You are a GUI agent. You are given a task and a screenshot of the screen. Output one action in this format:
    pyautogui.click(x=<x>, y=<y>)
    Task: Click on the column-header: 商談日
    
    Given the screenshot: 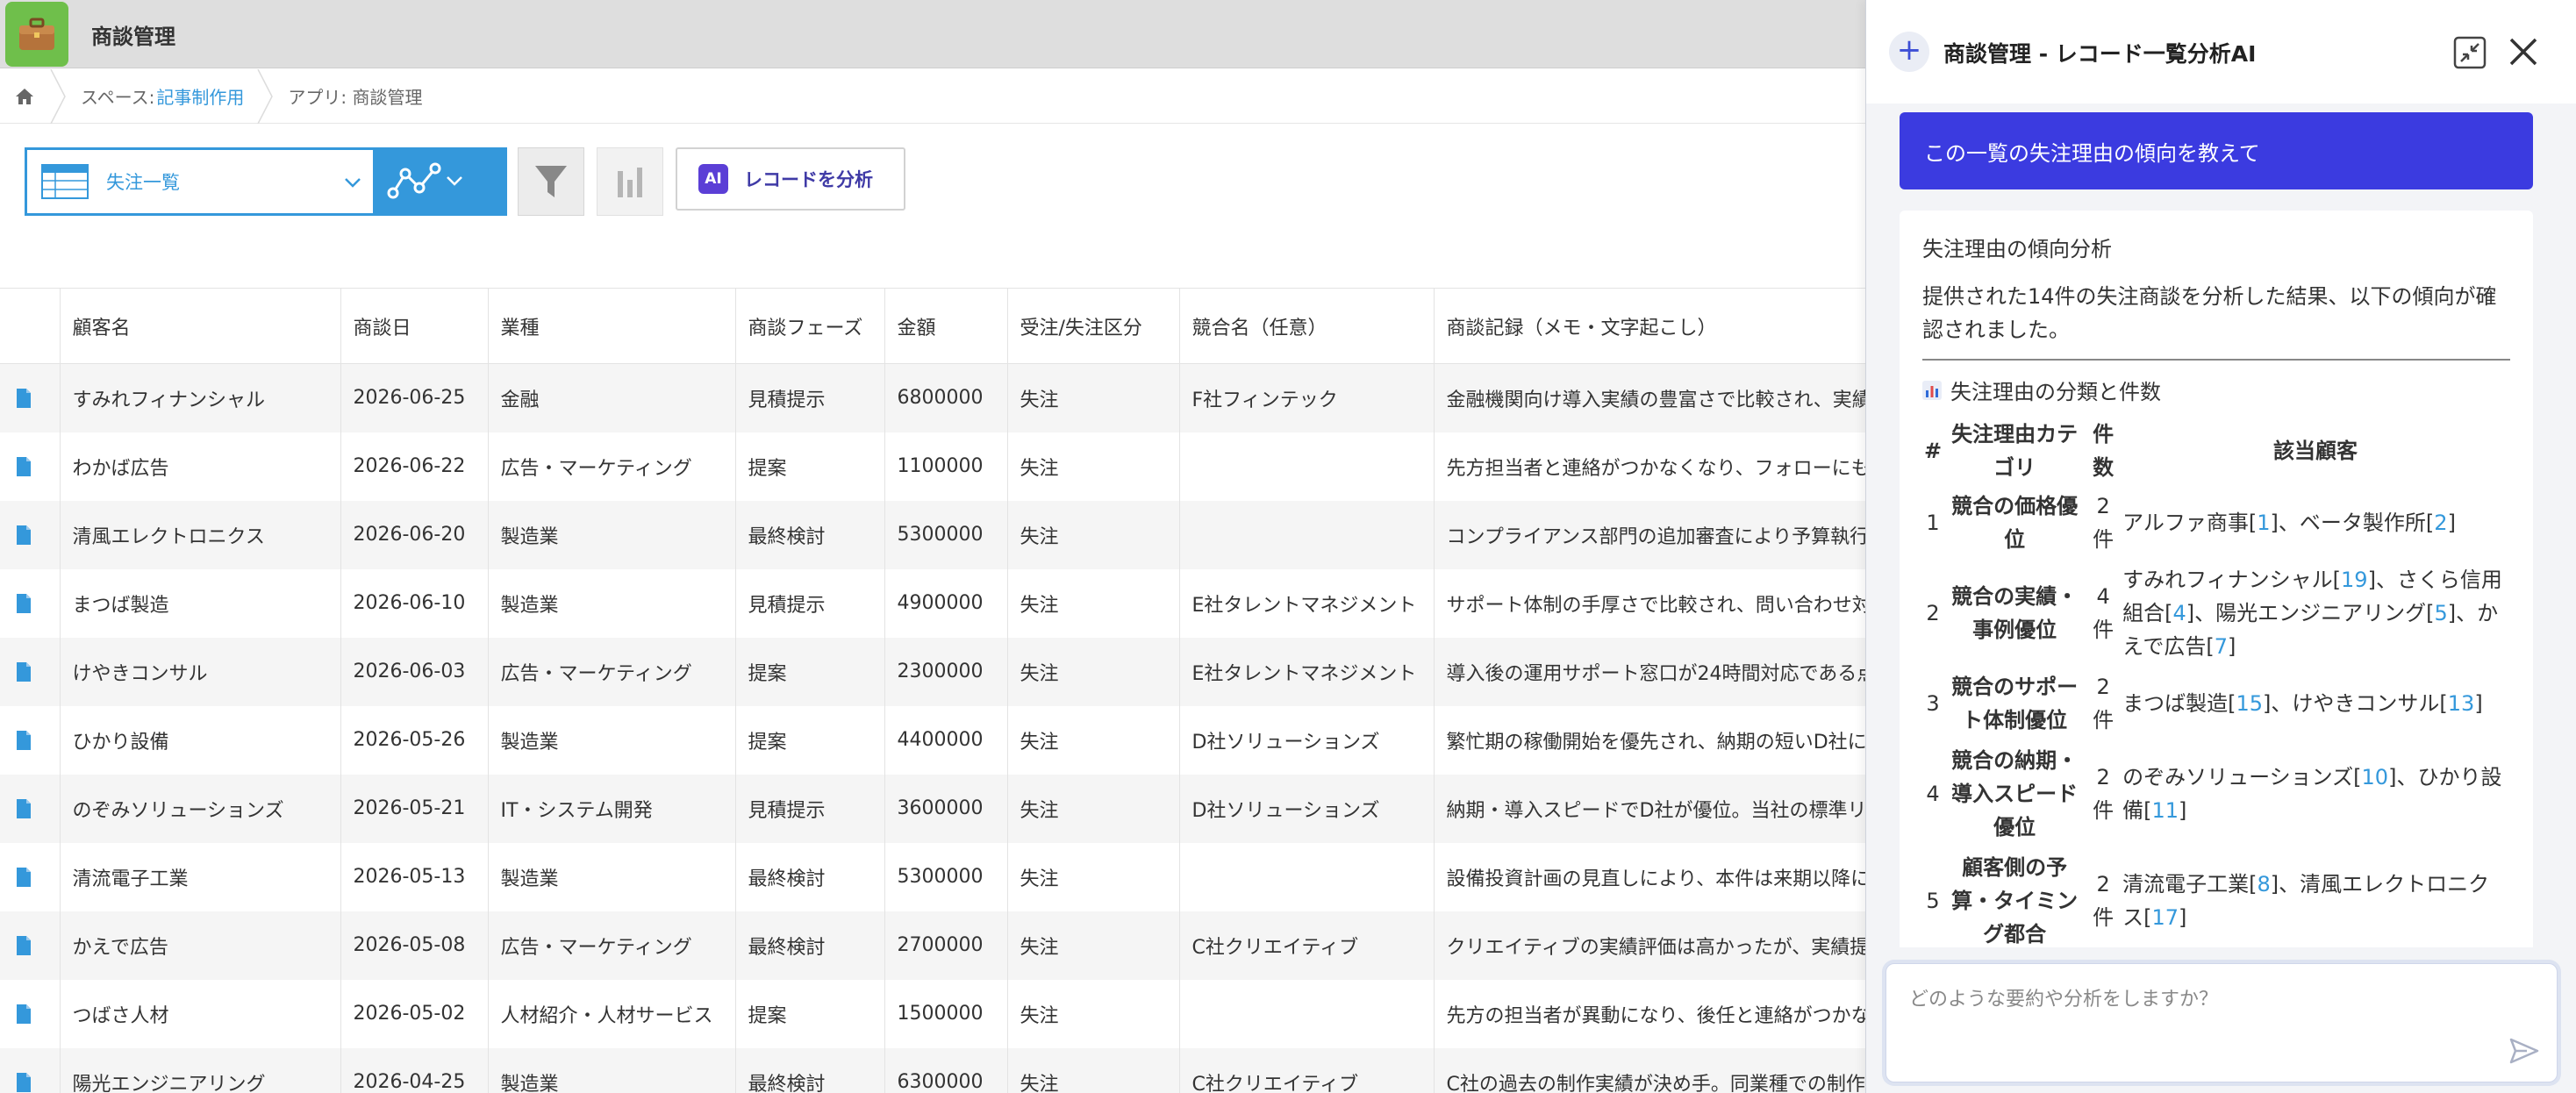 What is the action you would take?
    pyautogui.click(x=414, y=326)
    